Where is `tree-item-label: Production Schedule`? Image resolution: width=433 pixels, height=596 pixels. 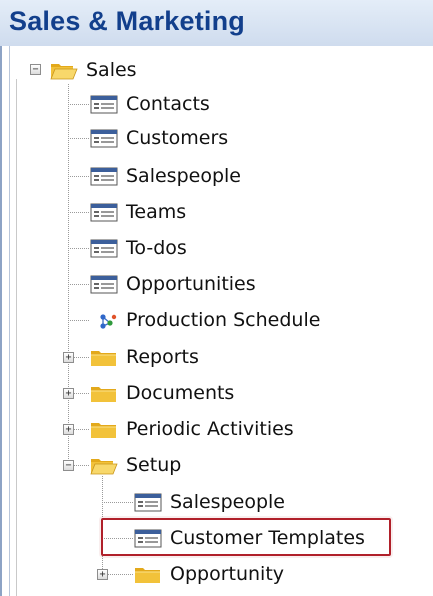
tree-item-label: Production Schedule is located at coordinates (223, 320).